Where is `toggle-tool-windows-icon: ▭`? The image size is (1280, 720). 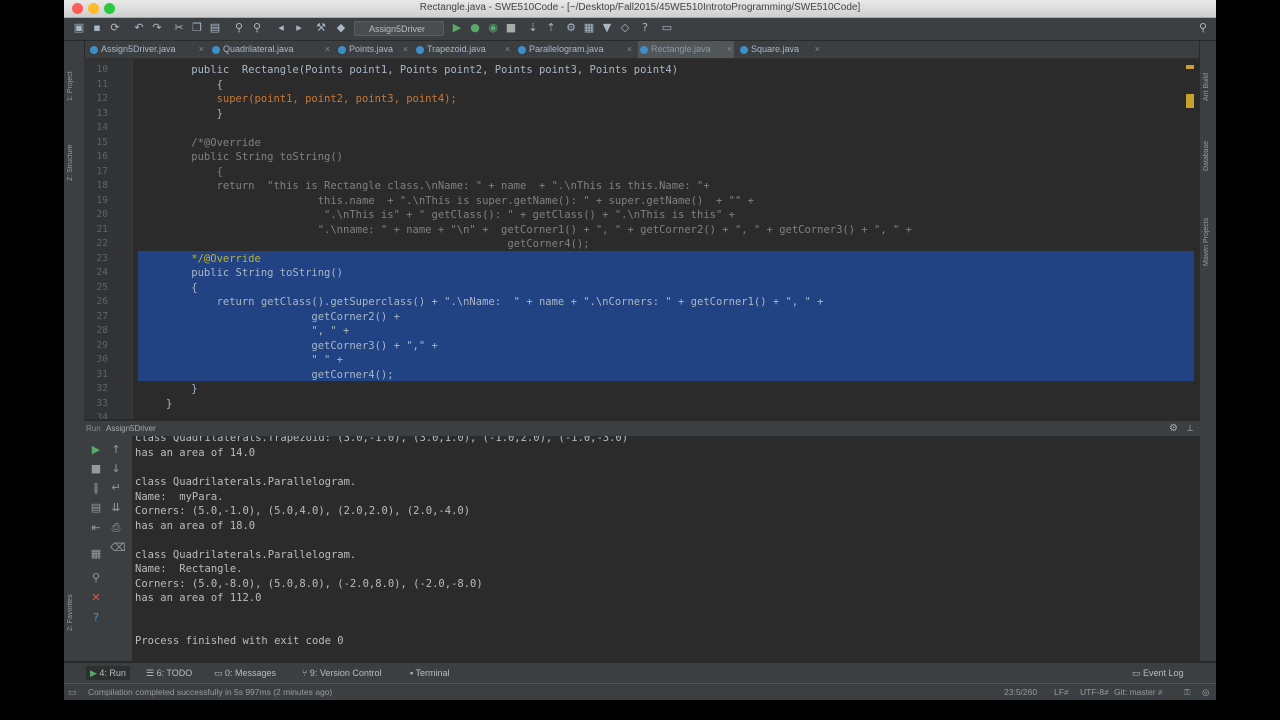 toggle-tool-windows-icon: ▭ is located at coordinates (72, 692).